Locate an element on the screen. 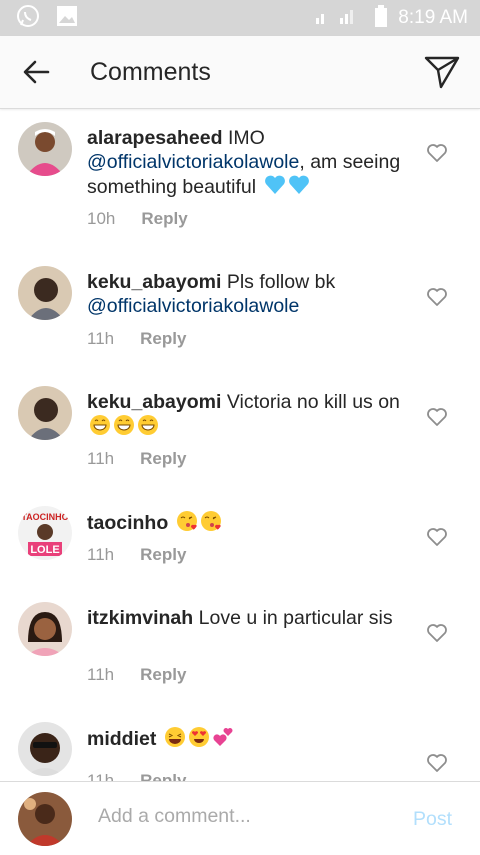 Image resolution: width=480 pixels, height=855 pixels. post-button: Post is located at coordinates (432, 819).